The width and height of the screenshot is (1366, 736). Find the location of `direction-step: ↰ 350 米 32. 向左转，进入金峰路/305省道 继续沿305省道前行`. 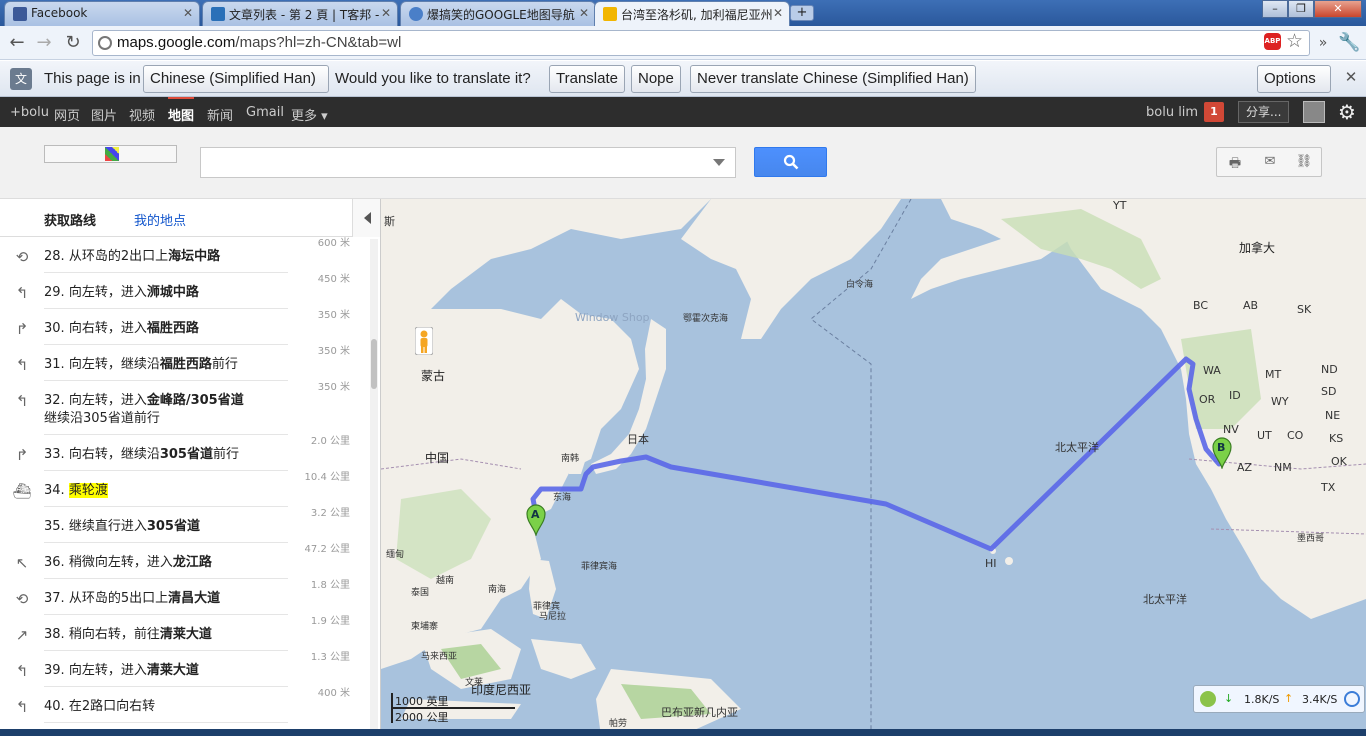

direction-step: ↰ 350 米 32. 向左转，进入金峰路/305省道 继续沿305省道前行 is located at coordinates (185, 408).